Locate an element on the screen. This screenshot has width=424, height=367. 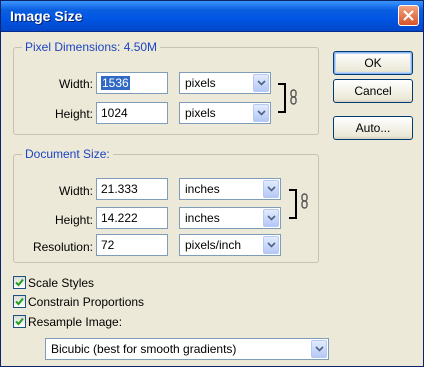
pixel-height-unit-select: pixels is located at coordinates (225, 113).